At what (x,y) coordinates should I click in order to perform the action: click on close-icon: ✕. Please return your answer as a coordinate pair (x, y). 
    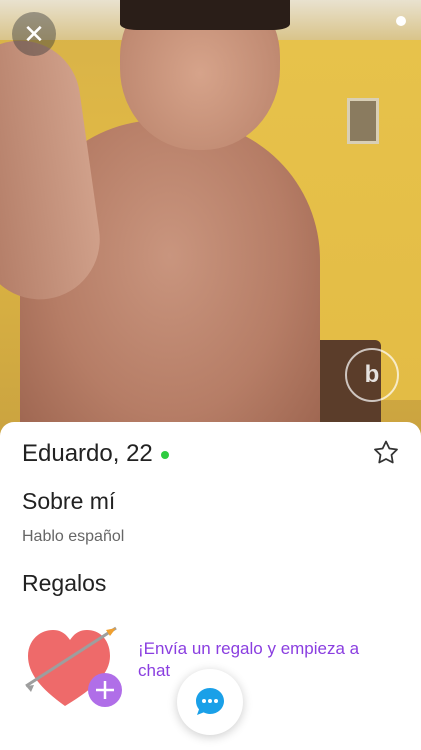
    Looking at the image, I should click on (34, 34).